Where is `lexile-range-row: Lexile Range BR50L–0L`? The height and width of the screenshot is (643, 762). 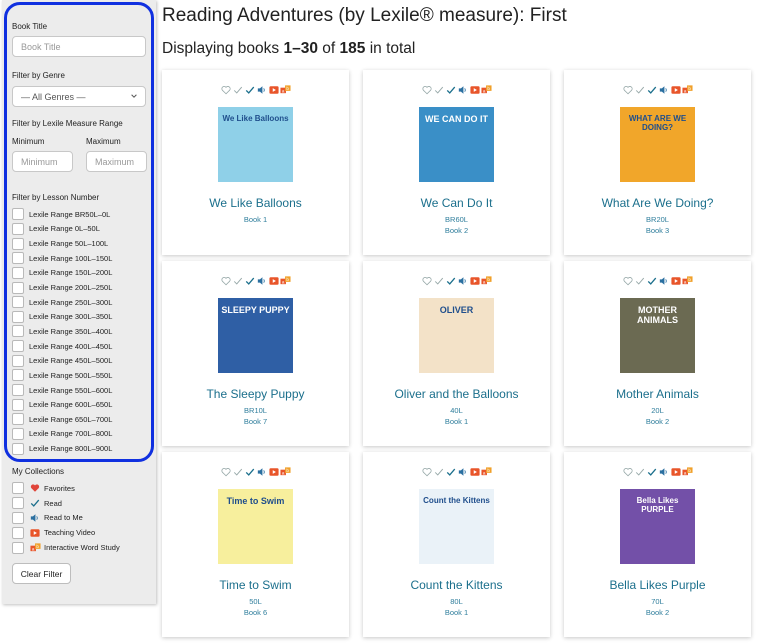 lexile-range-row: Lexile Range BR50L–0L is located at coordinates (79, 214).